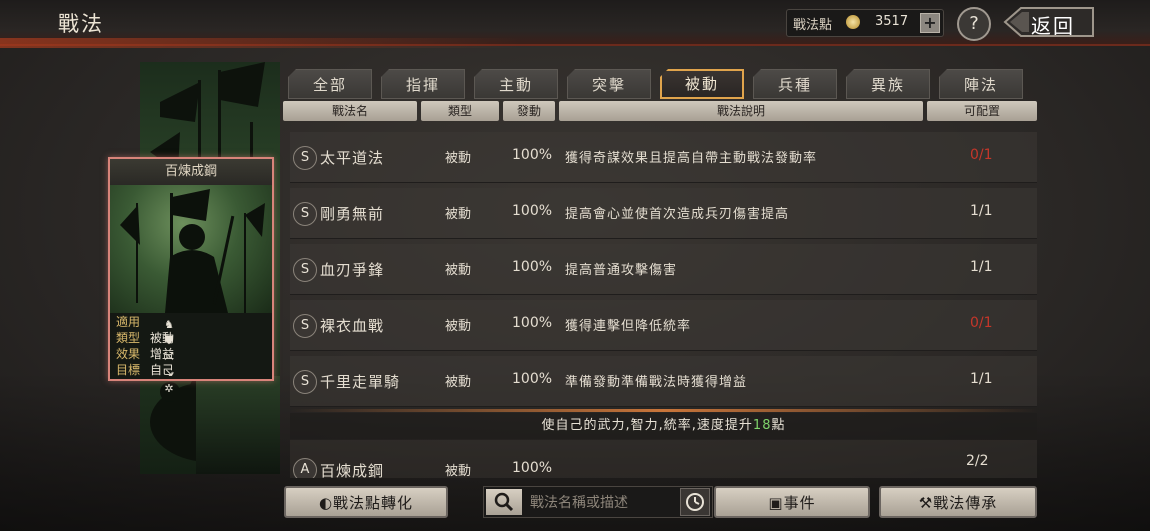  I want to click on search-icon, so click(504, 502).